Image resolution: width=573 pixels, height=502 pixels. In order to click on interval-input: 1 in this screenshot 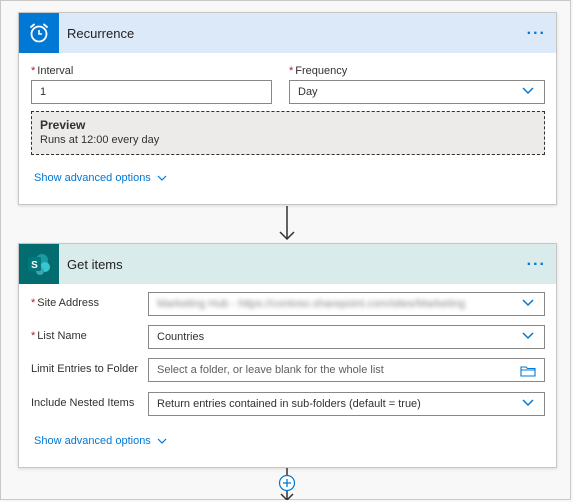, I will do `click(151, 92)`.